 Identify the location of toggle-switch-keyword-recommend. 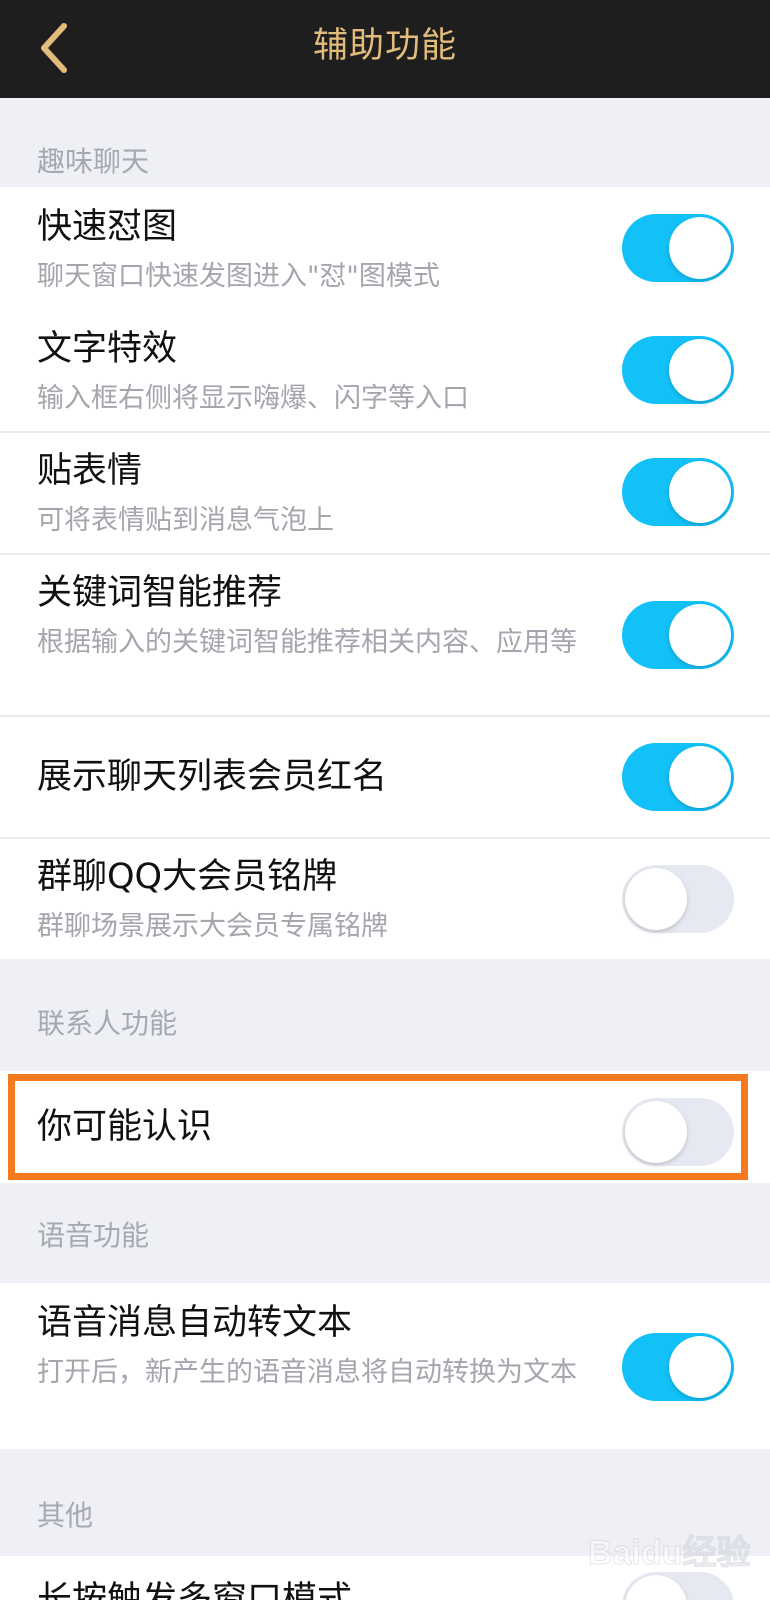
(678, 635).